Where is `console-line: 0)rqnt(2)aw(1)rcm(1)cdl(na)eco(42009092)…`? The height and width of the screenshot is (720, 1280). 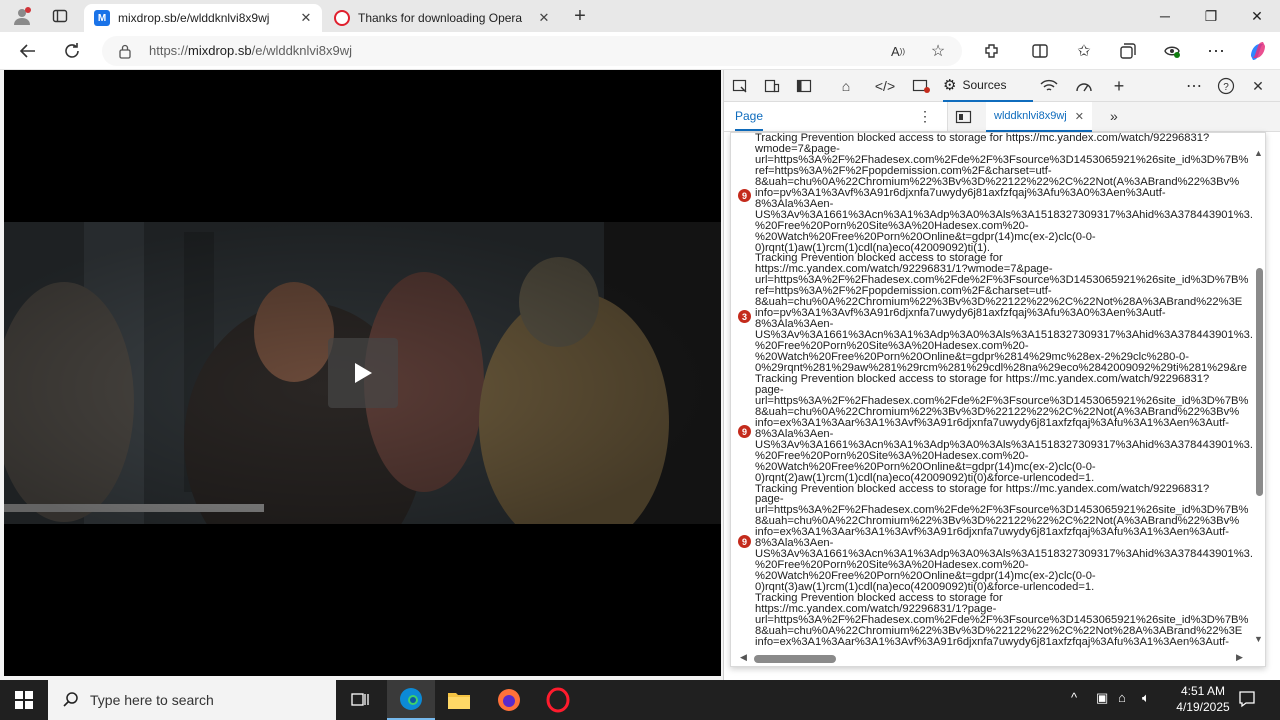 console-line: 0)rqnt(2)aw(1)rcm(1)cdl(na)eco(42009092)… is located at coordinates (925, 477).